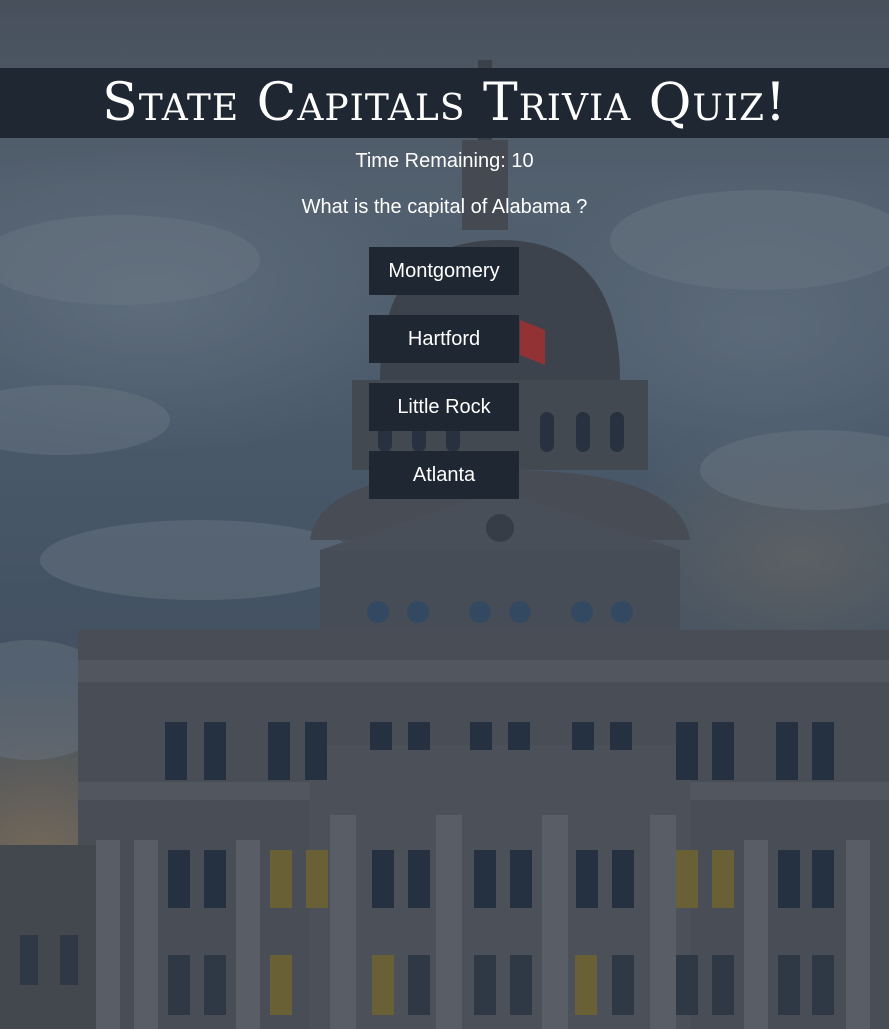 The image size is (889, 1029). I want to click on title-bar: State Capitals Trivia Quiz!, so click(444, 103).